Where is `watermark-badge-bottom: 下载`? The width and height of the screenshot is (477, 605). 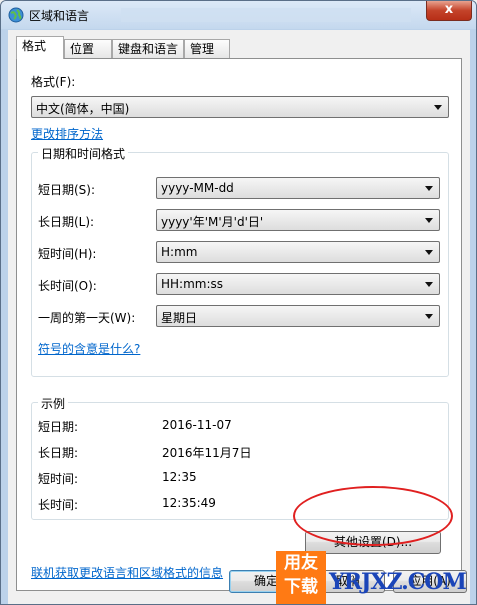 watermark-badge-bottom: 下载 is located at coordinates (301, 587).